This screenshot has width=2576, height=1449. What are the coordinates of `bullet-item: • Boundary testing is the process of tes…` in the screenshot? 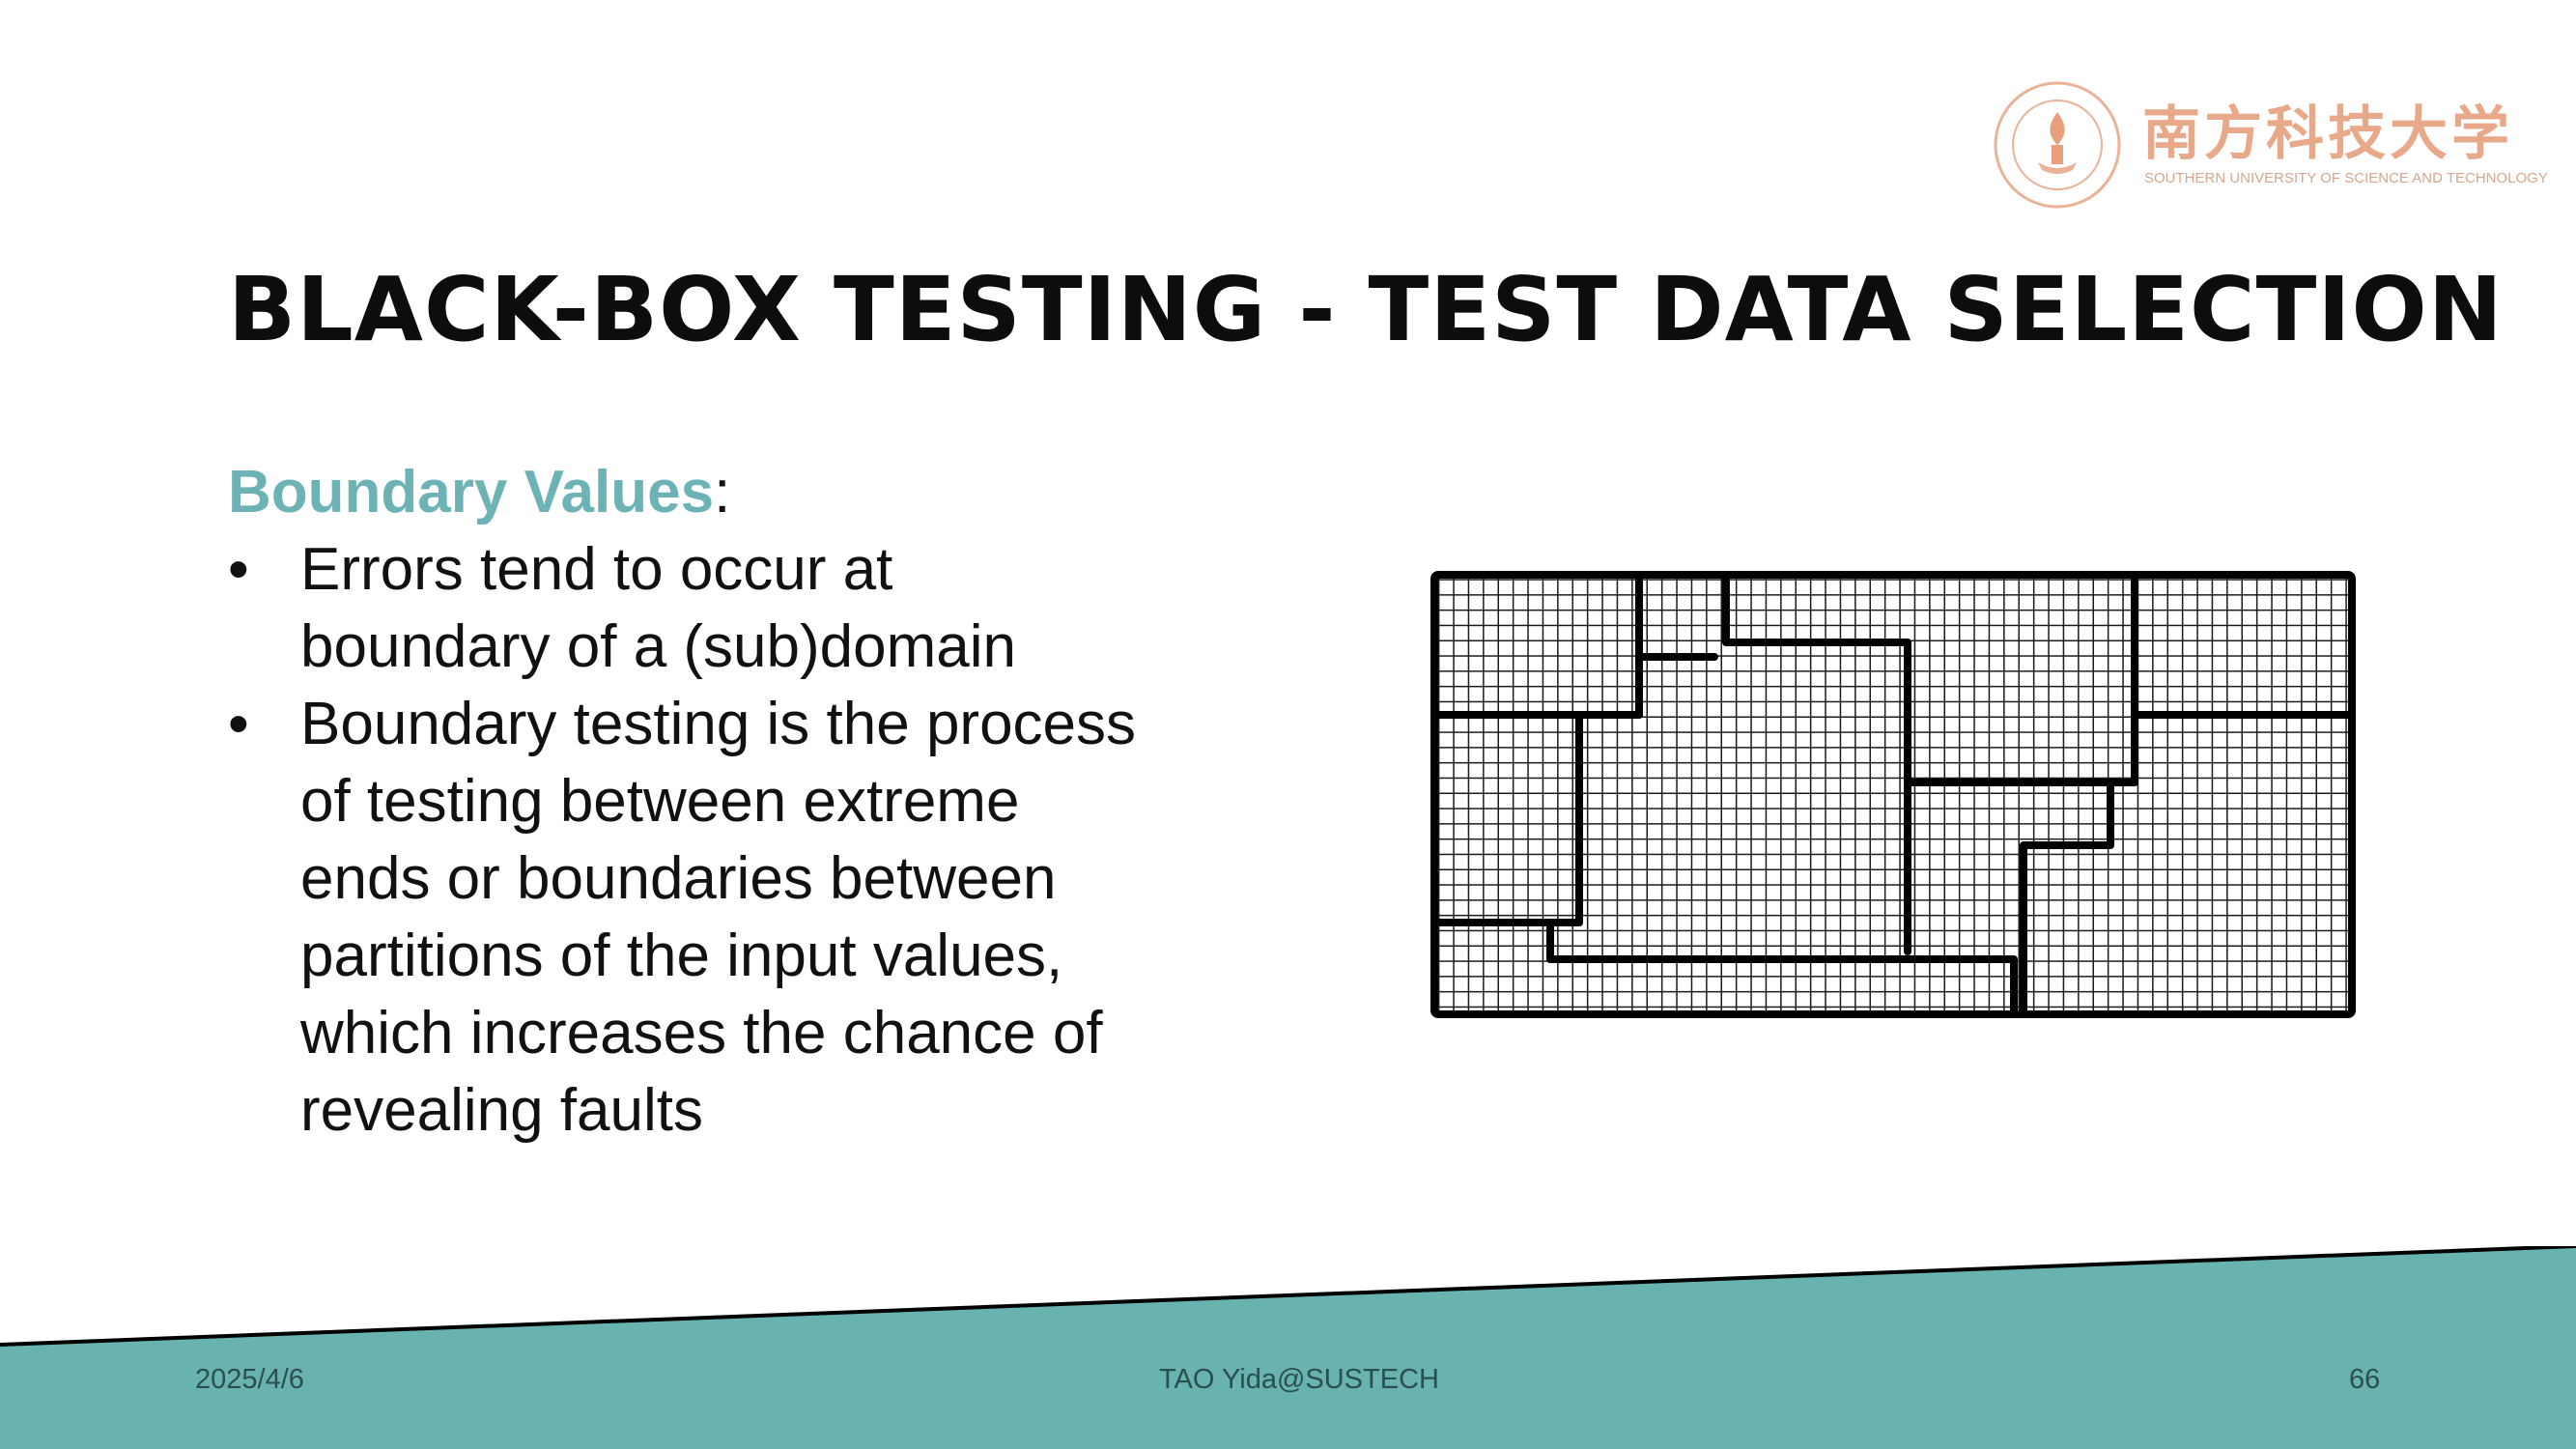 It's located at (740, 918).